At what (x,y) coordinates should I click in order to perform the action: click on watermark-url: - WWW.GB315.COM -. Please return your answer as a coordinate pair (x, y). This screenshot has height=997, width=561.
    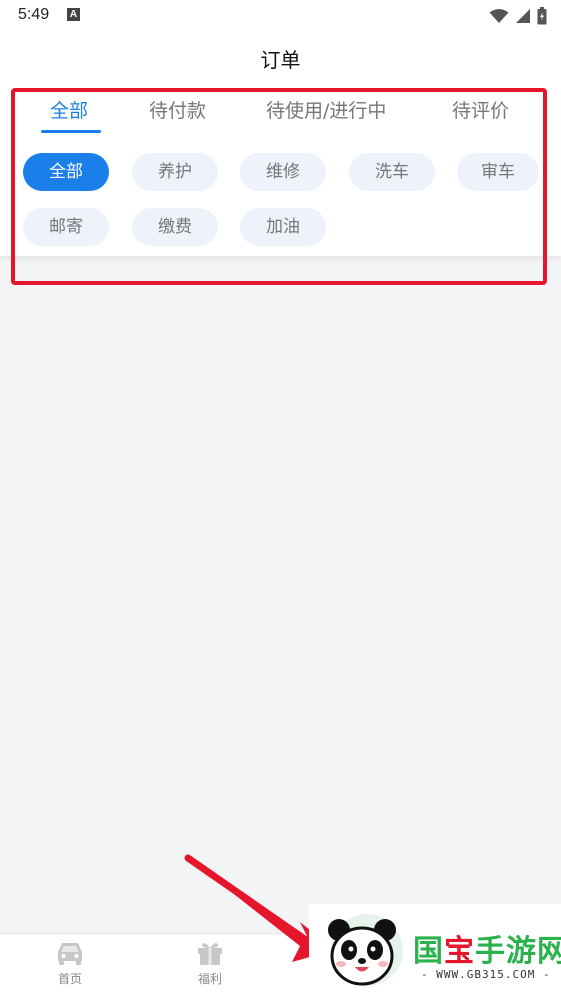
    Looking at the image, I should click on (486, 974).